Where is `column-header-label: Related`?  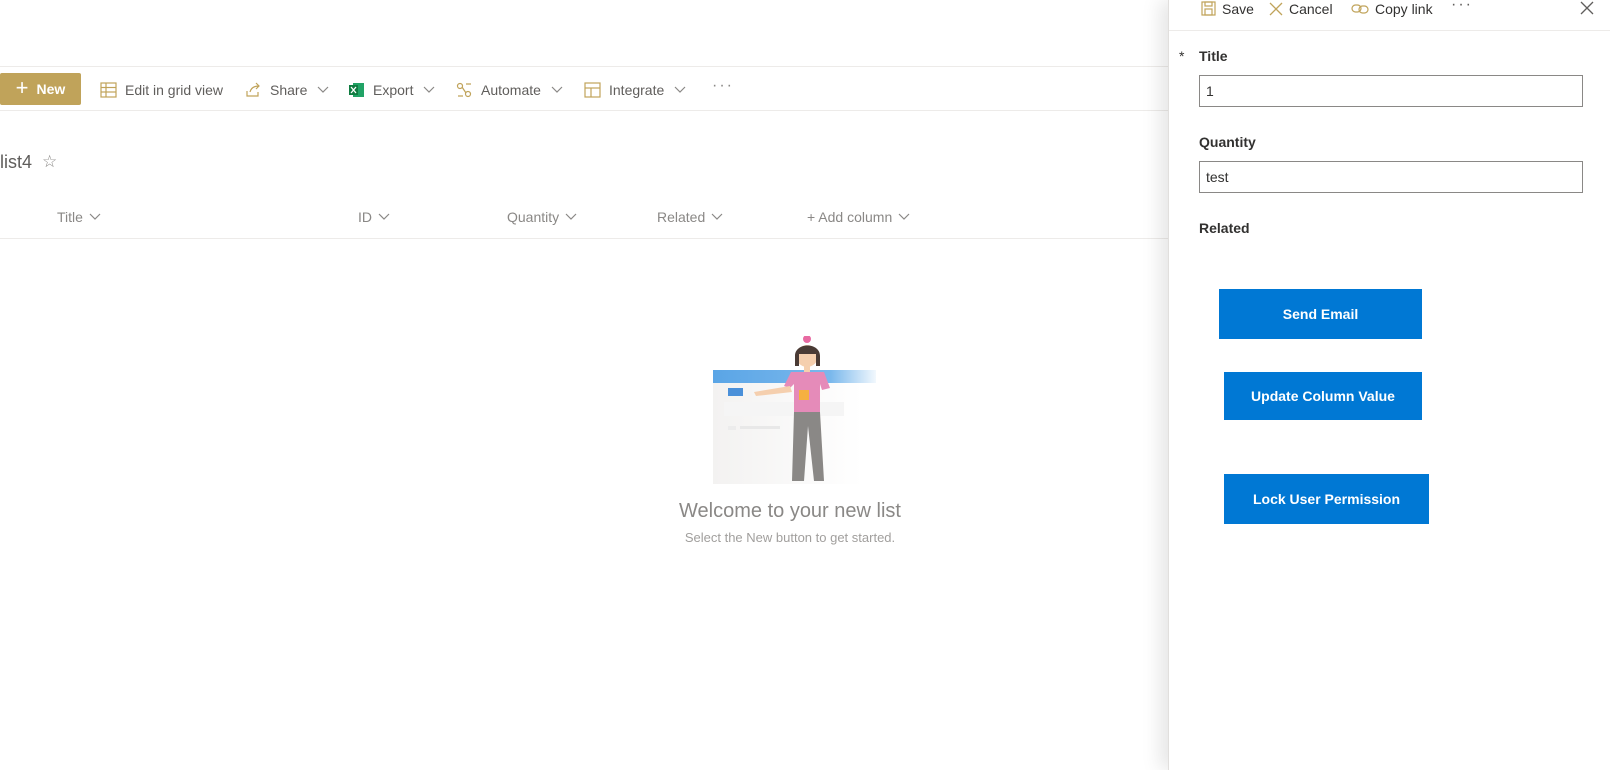
column-header-label: Related is located at coordinates (681, 217).